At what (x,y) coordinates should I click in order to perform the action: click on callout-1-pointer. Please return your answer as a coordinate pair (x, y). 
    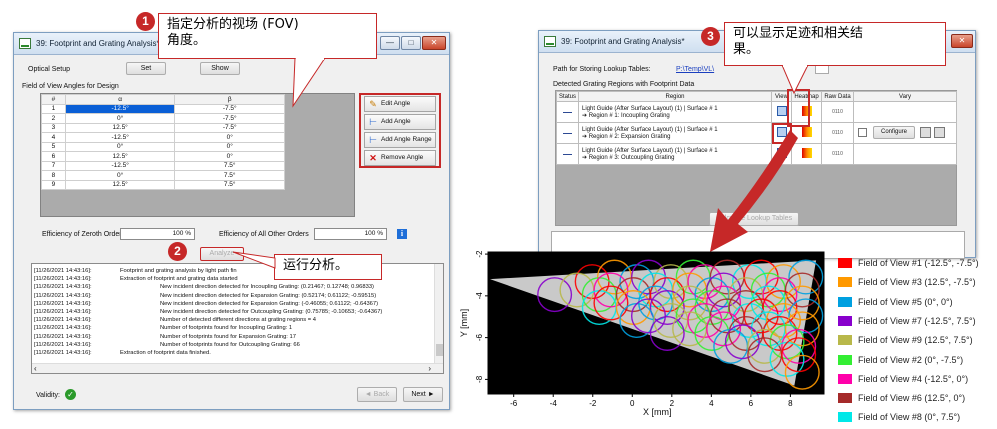
    Looking at the image, I should click on (309, 83).